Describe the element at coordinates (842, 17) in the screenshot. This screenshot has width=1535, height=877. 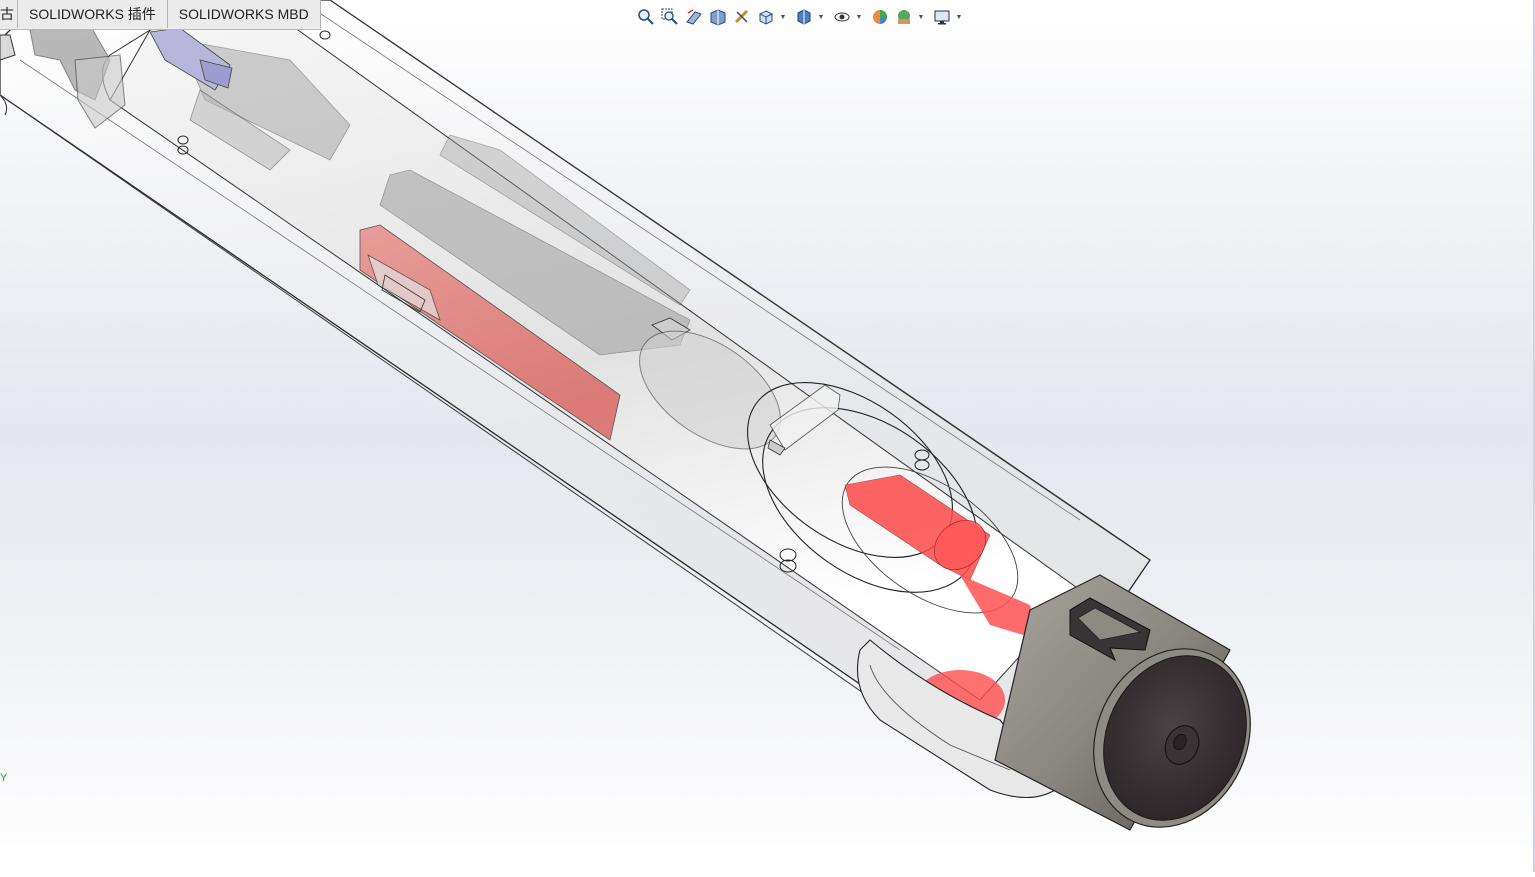
I see `hide-show-items-icon` at that location.